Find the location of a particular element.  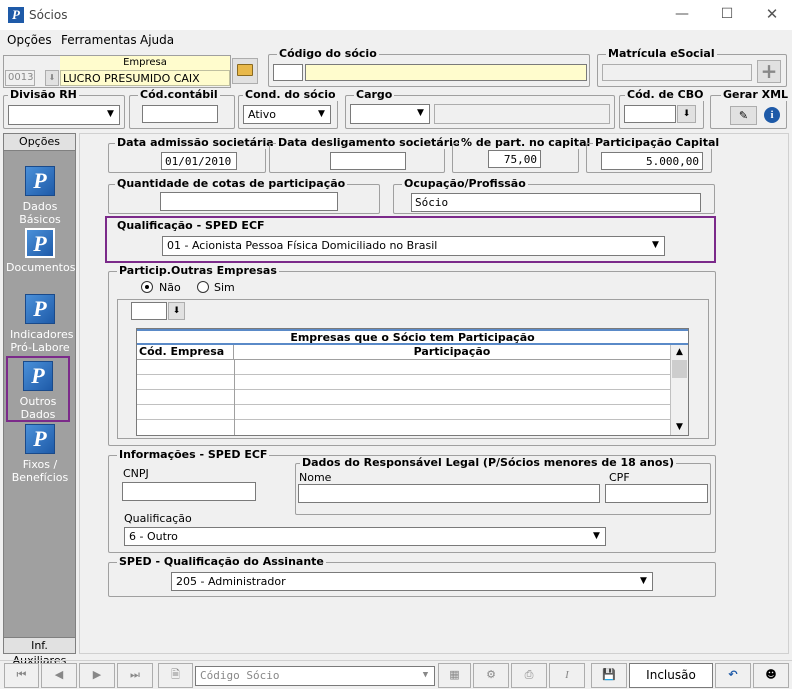

print-button: ⎙ is located at coordinates (529, 675).